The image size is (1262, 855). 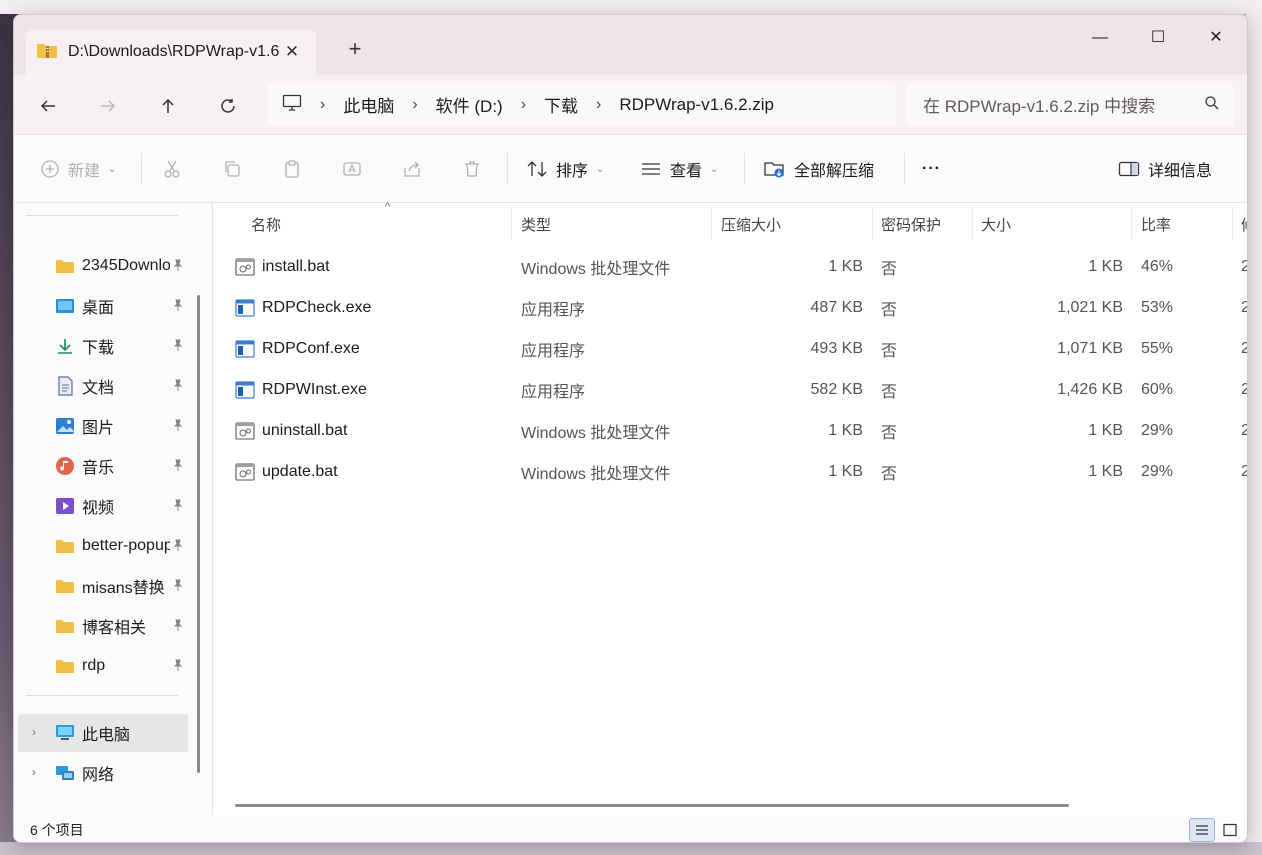 What do you see at coordinates (292, 169) in the screenshot?
I see `paste-button` at bounding box center [292, 169].